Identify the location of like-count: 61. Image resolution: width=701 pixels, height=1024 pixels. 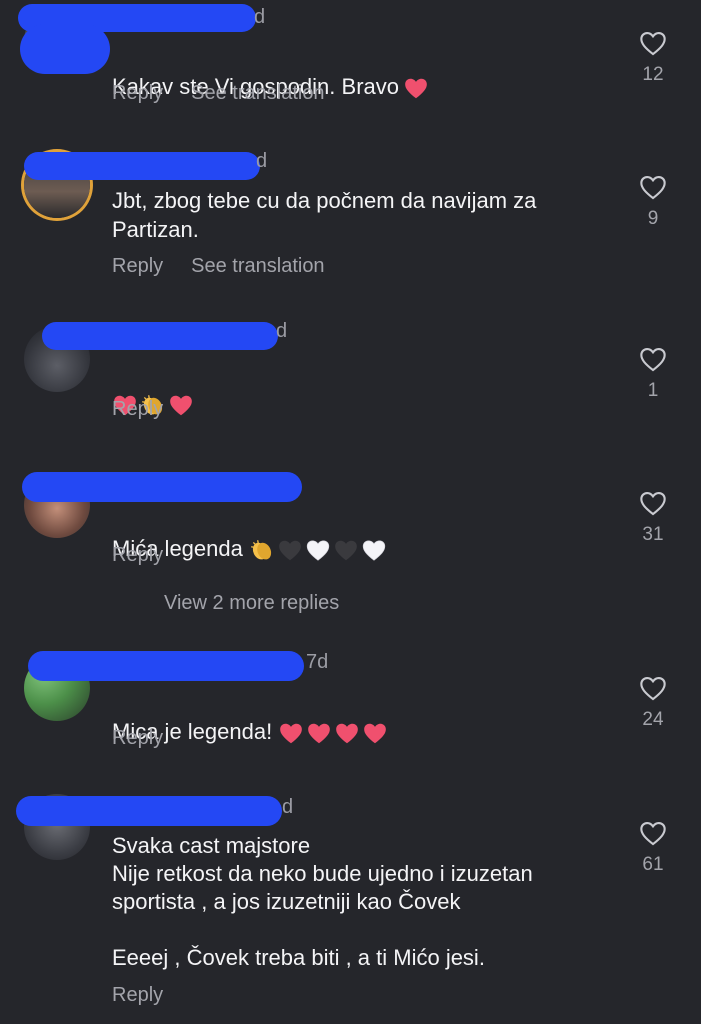
(653, 864).